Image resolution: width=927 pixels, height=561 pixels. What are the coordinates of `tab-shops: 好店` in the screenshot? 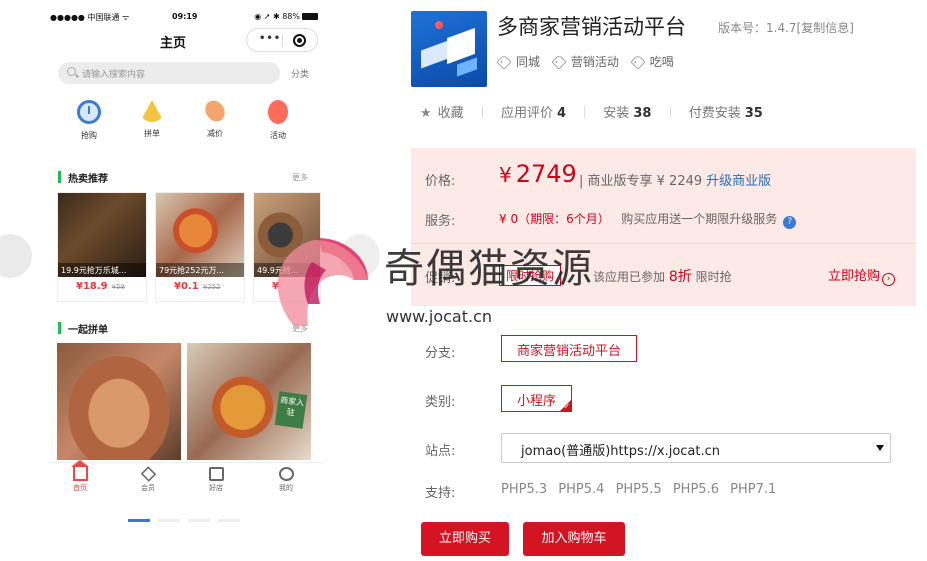 It's located at (216, 480).